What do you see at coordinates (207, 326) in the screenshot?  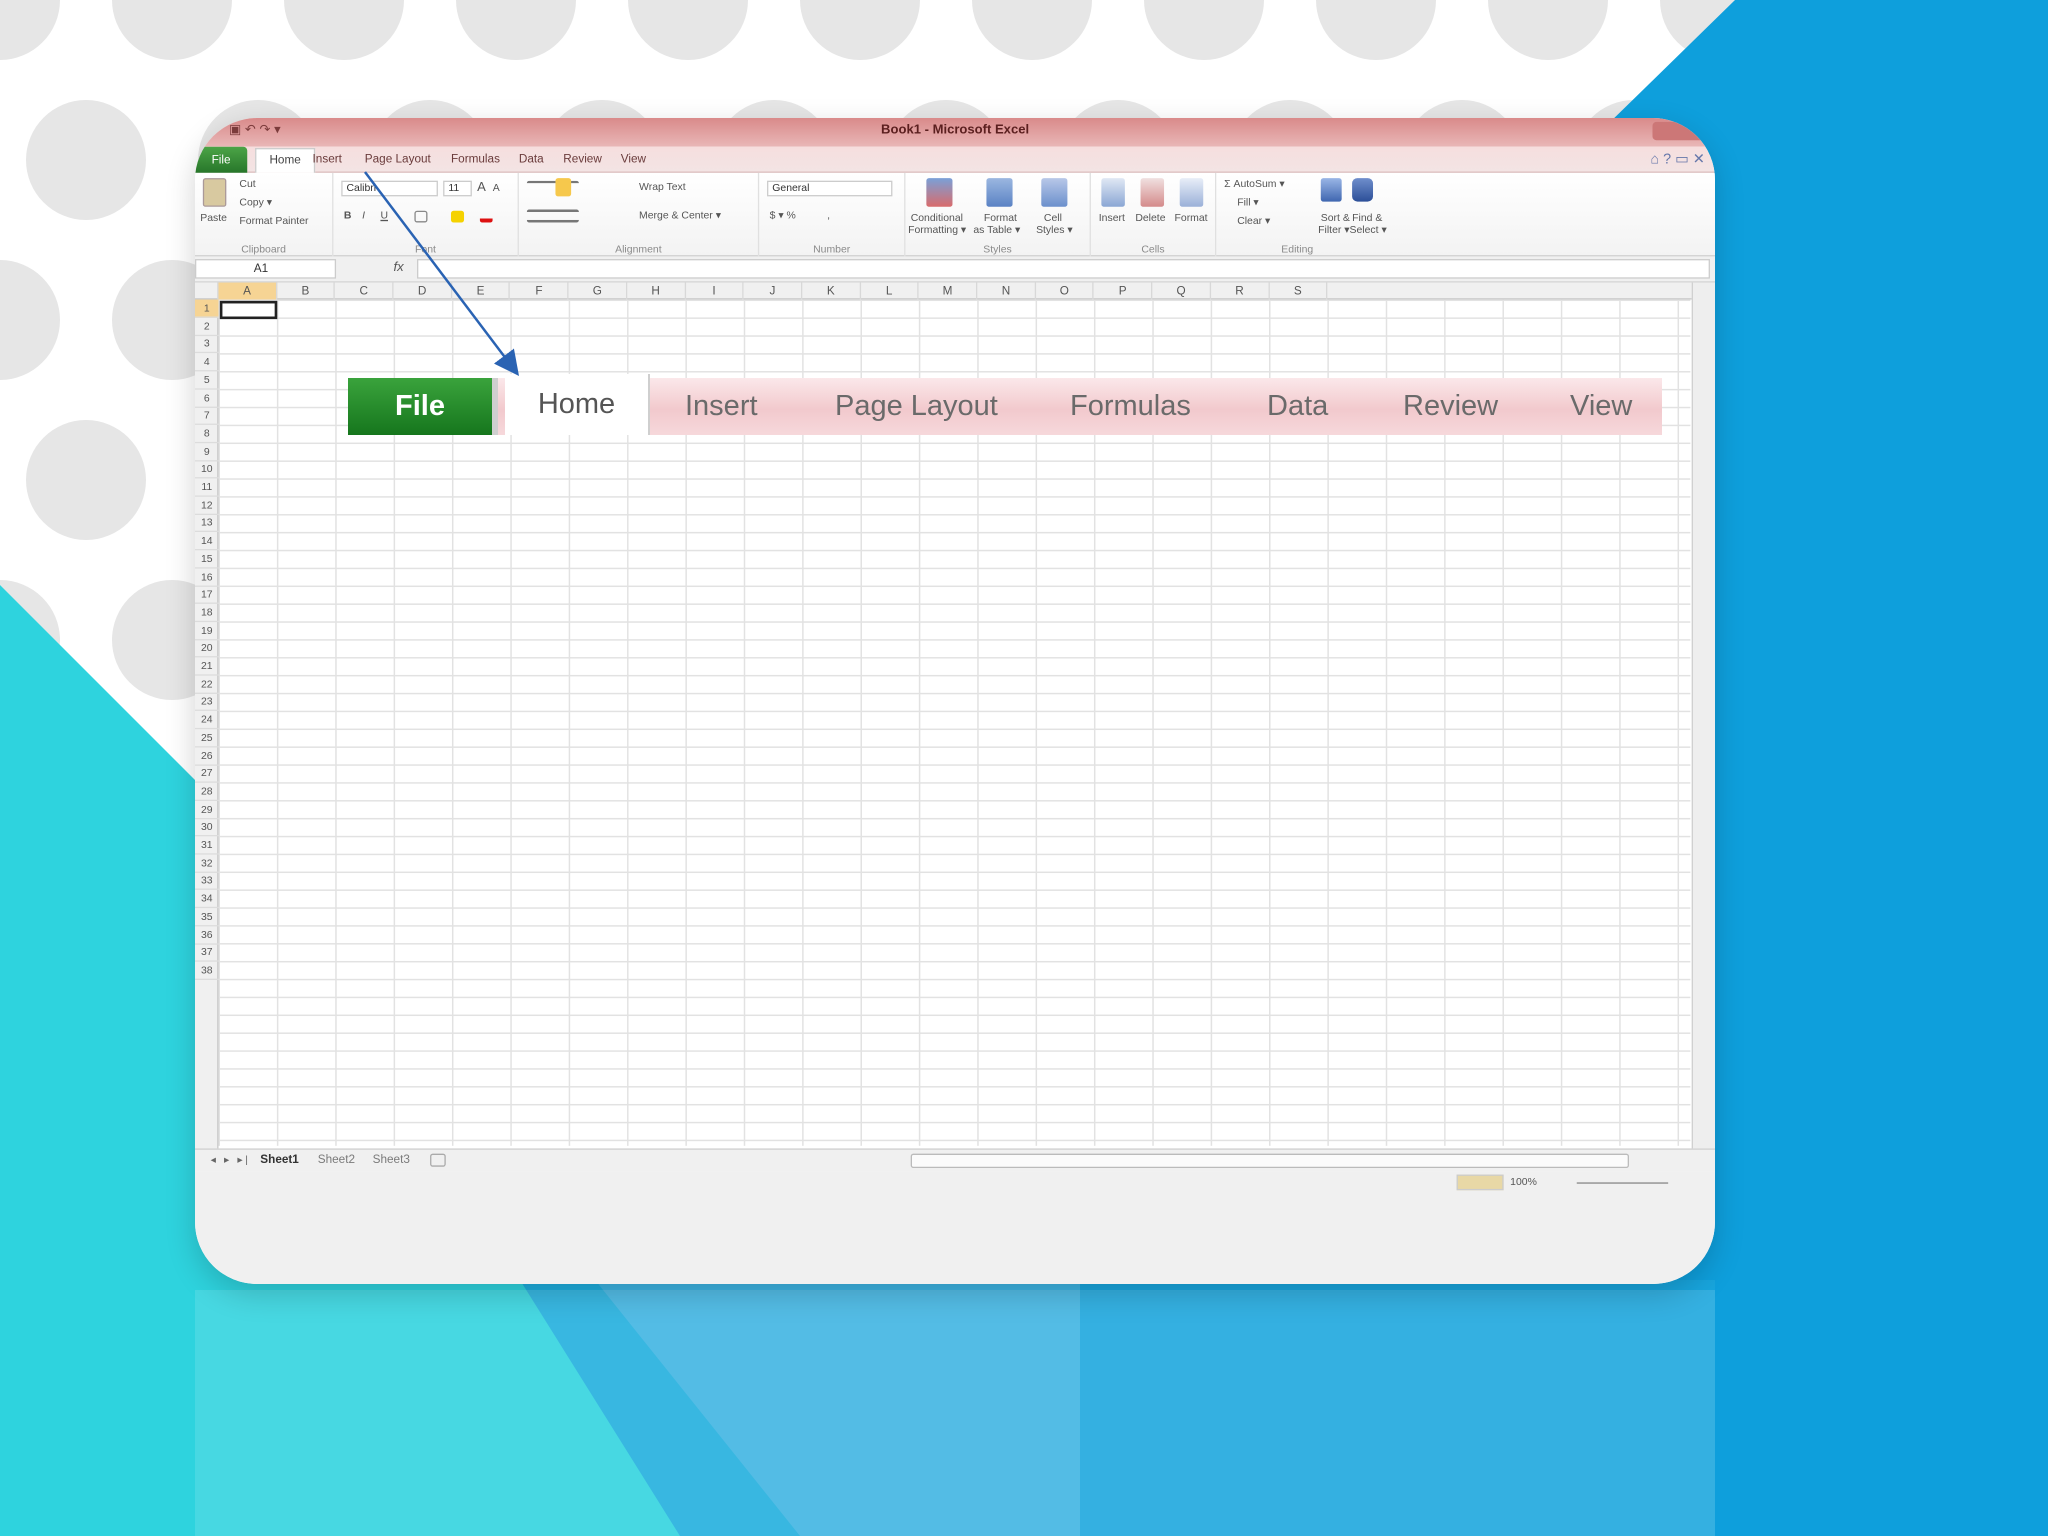 I see `row-header: 2` at bounding box center [207, 326].